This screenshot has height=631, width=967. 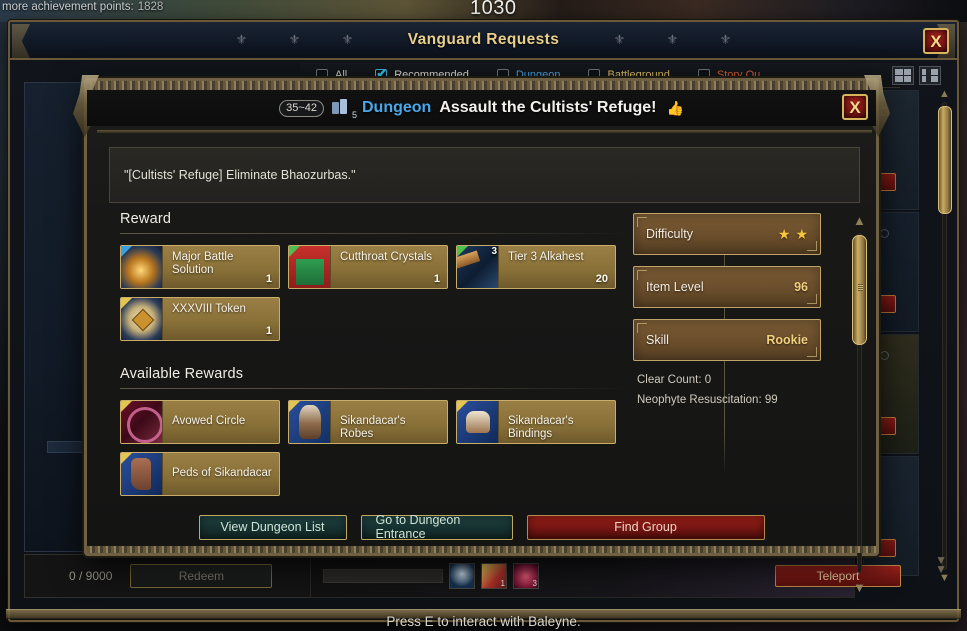 I want to click on available-reward-item: Avowed Circle, so click(x=200, y=422).